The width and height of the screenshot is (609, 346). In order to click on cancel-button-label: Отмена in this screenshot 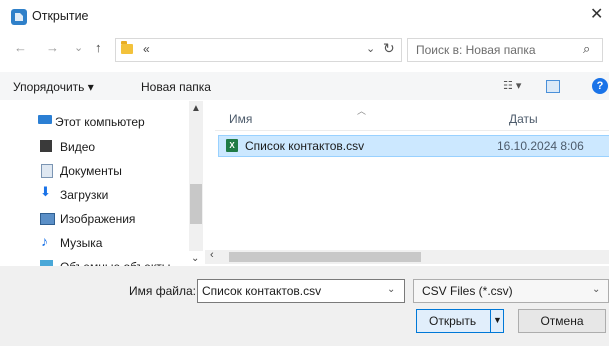, I will do `click(562, 321)`.